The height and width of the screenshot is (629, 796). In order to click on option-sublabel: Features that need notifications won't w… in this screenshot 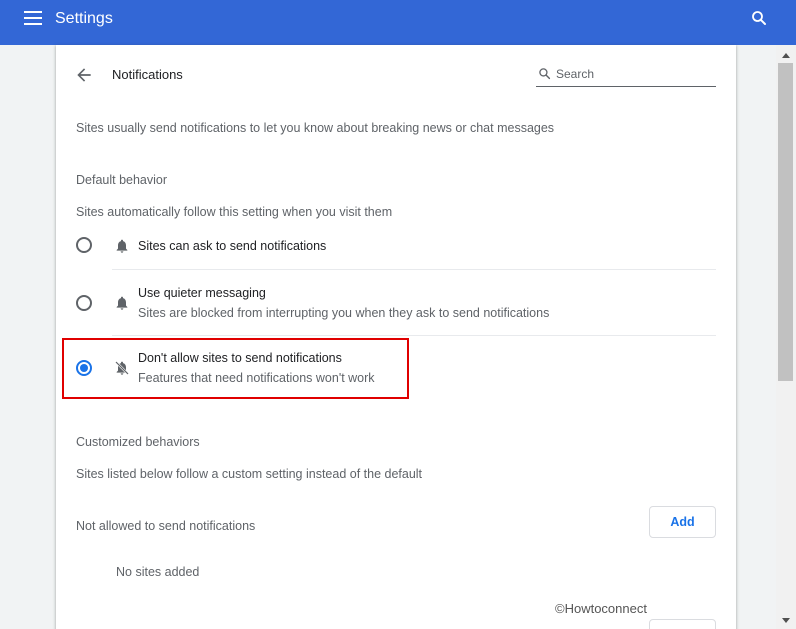, I will do `click(256, 378)`.